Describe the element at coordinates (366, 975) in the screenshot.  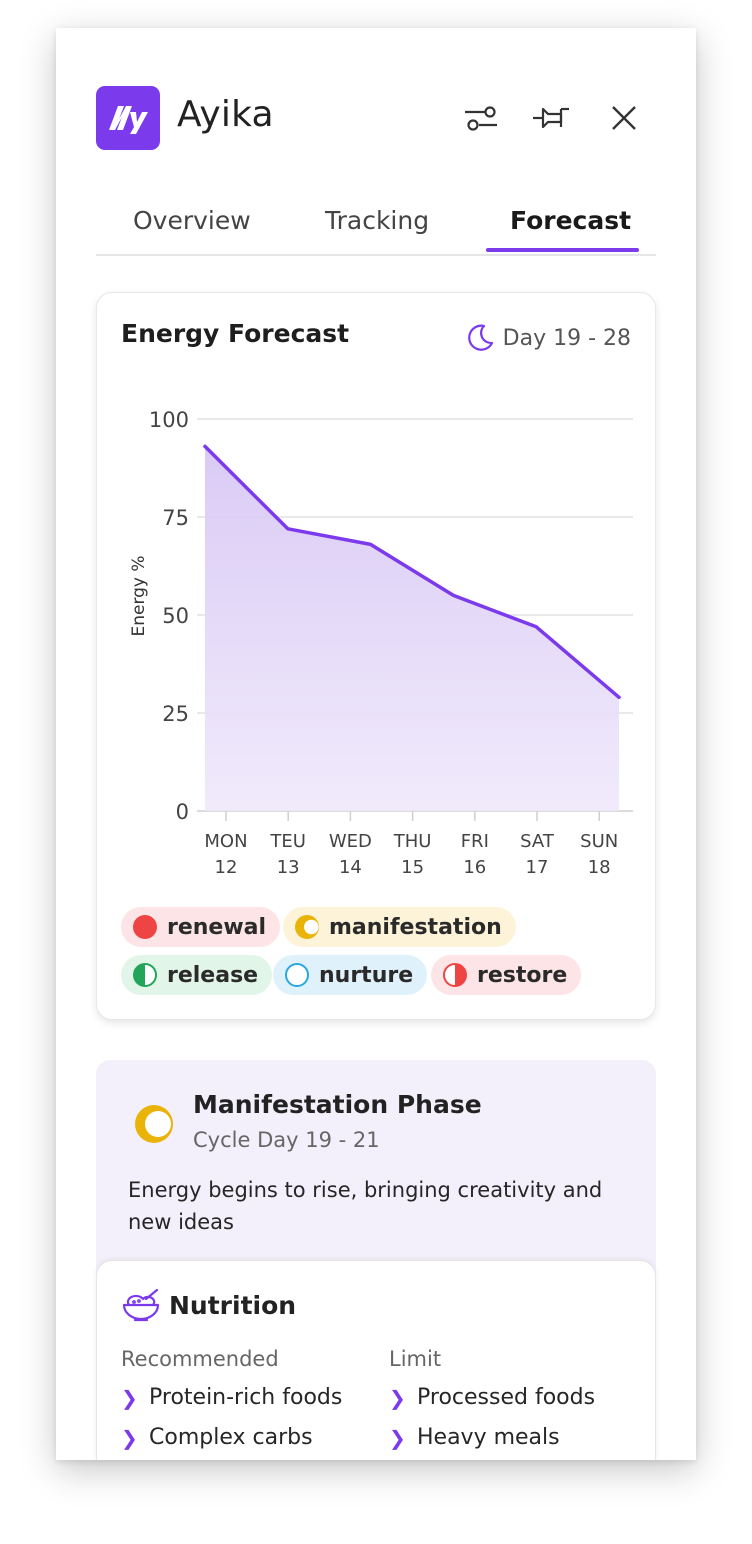
I see `legend-label: nurture` at that location.